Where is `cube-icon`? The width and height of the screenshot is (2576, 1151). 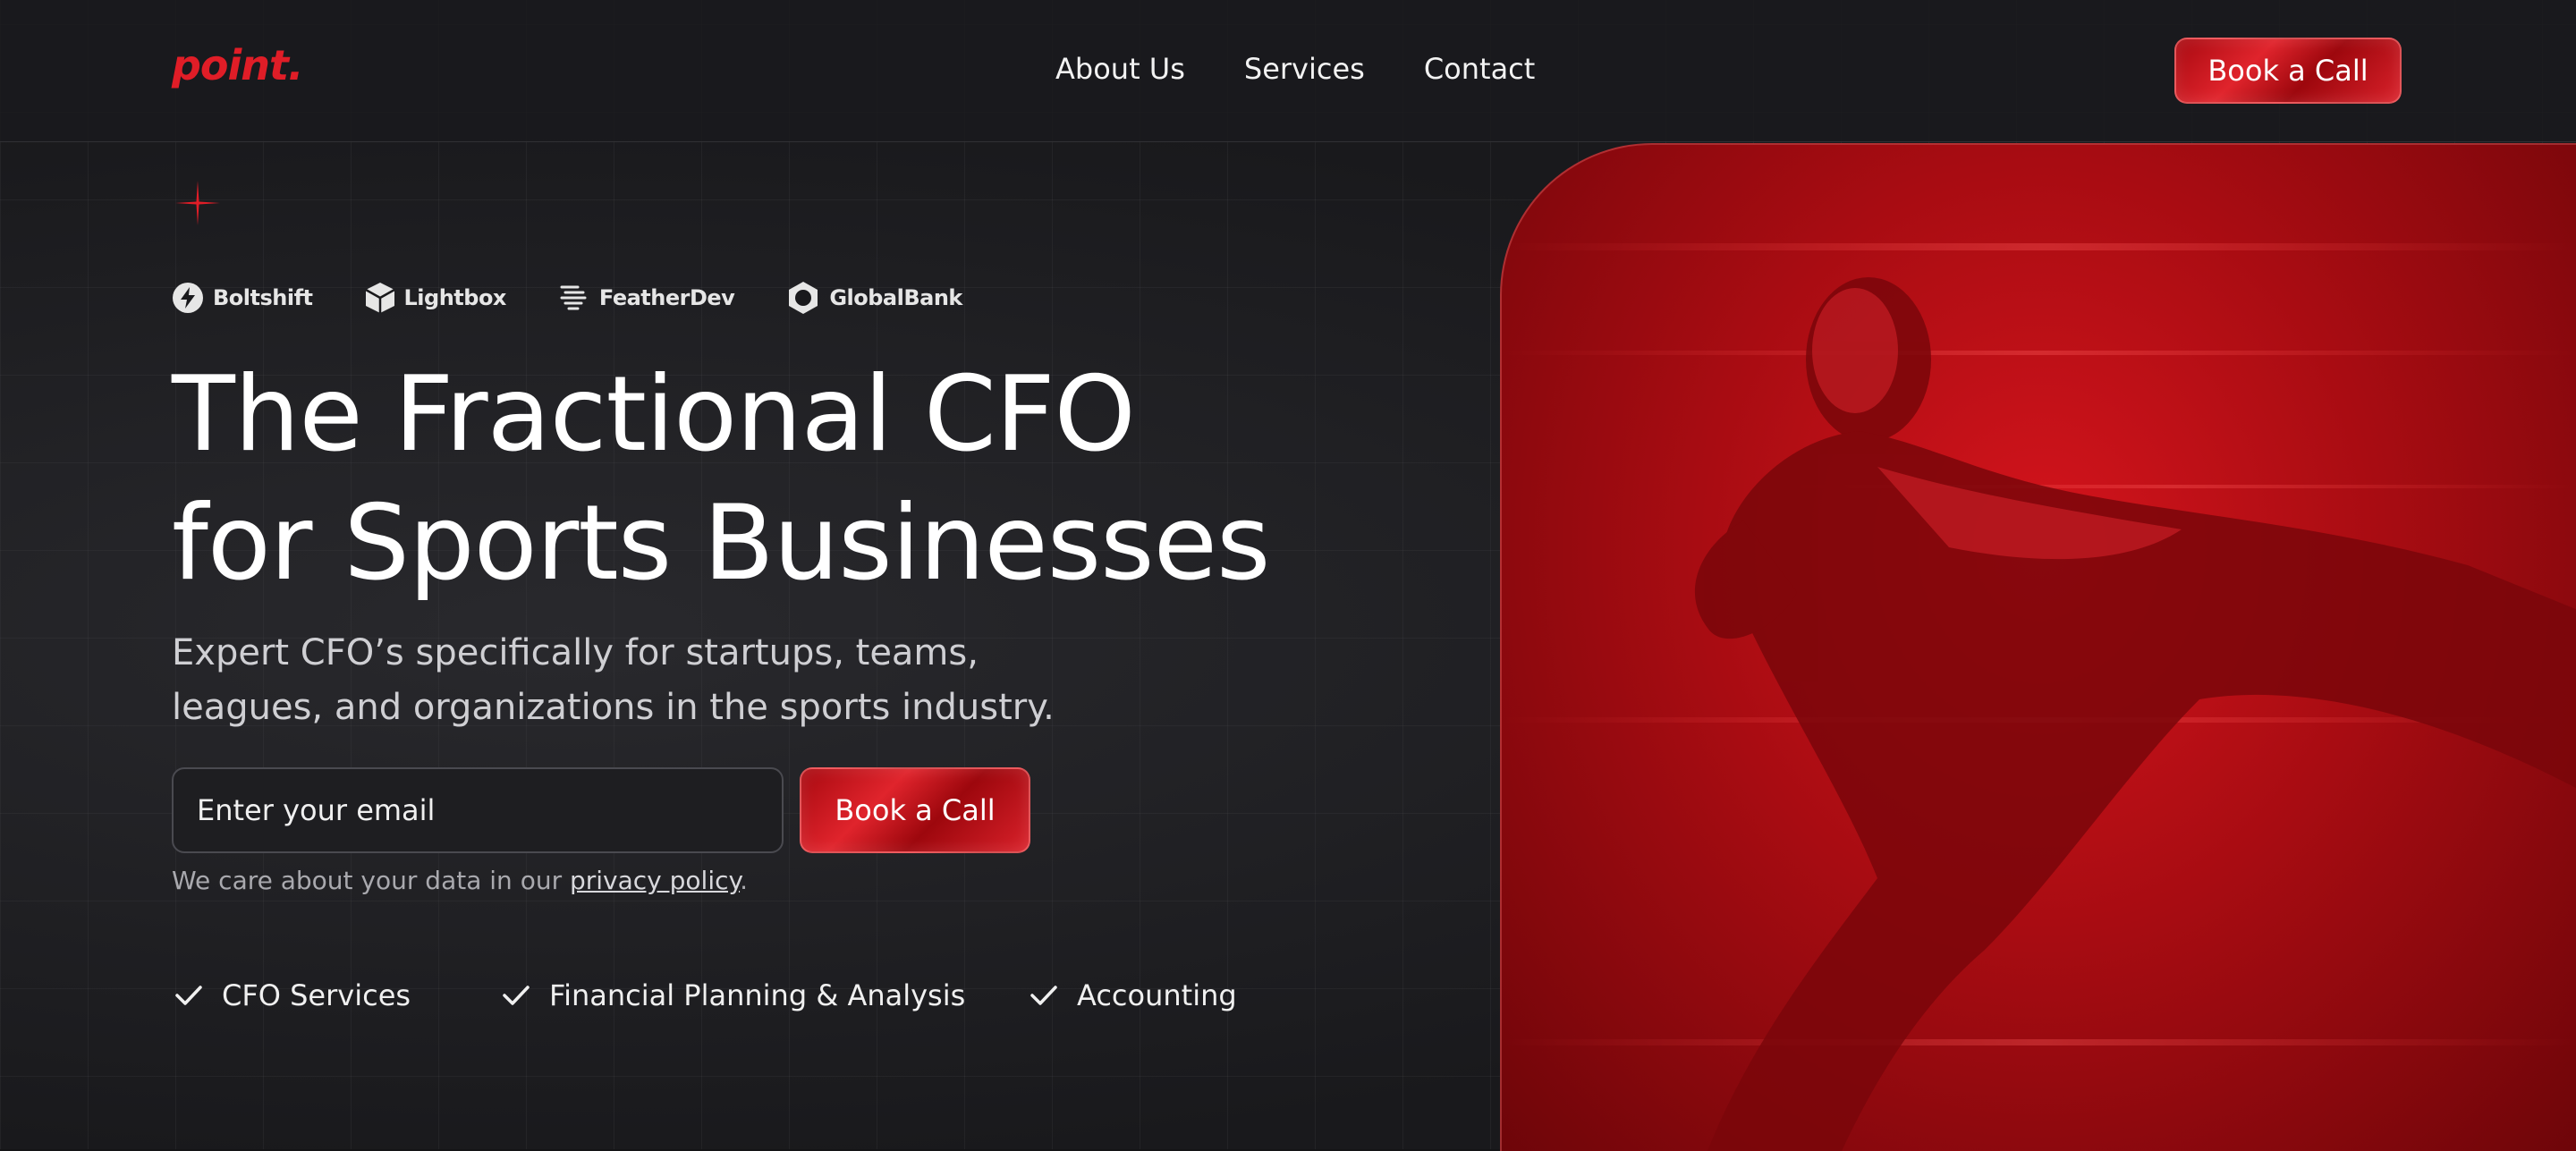 cube-icon is located at coordinates (379, 298).